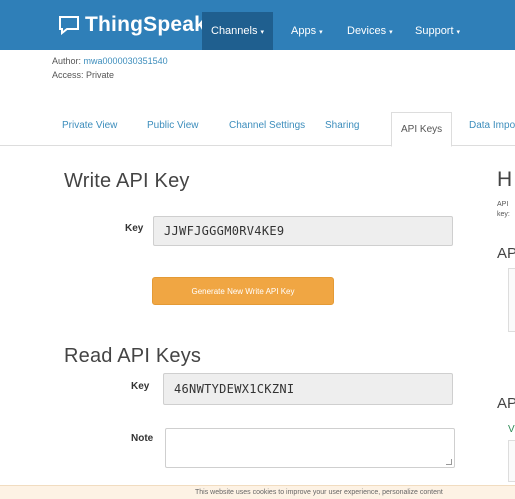 The image size is (515, 499). What do you see at coordinates (243, 291) in the screenshot?
I see `generate-write-key-button: Generate New Write API Key` at bounding box center [243, 291].